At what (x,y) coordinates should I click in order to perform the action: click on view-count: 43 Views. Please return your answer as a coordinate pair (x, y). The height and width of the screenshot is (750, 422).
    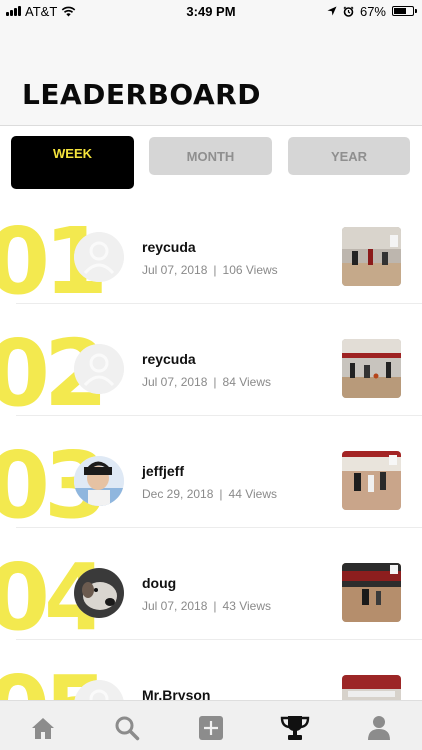
    Looking at the image, I should click on (246, 606).